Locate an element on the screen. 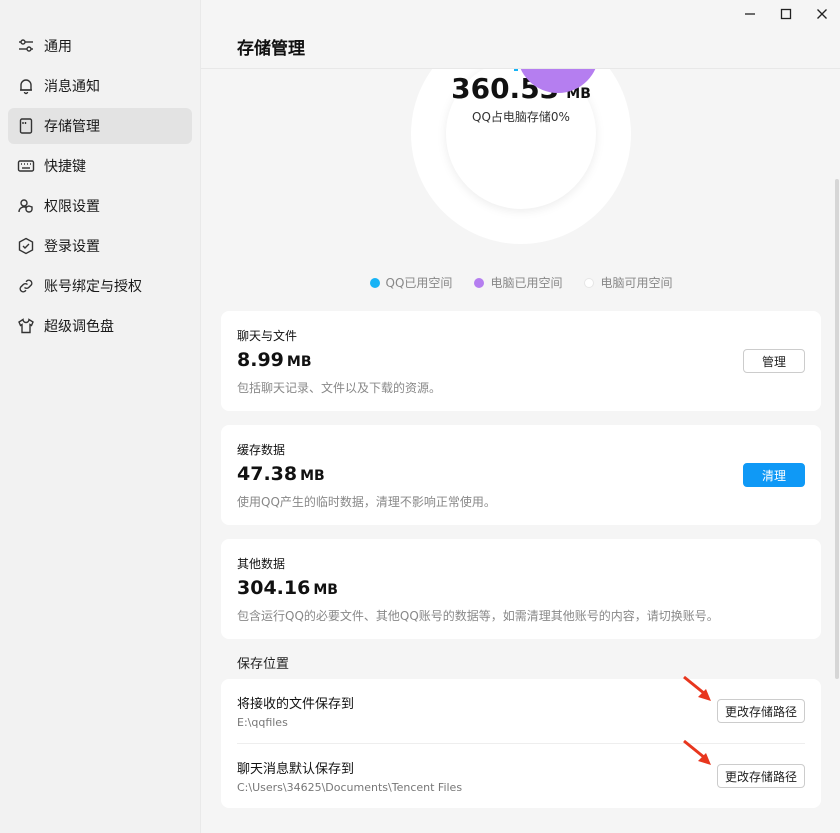 Image resolution: width=840 pixels, height=833 pixels. bell-icon is located at coordinates (26, 86).